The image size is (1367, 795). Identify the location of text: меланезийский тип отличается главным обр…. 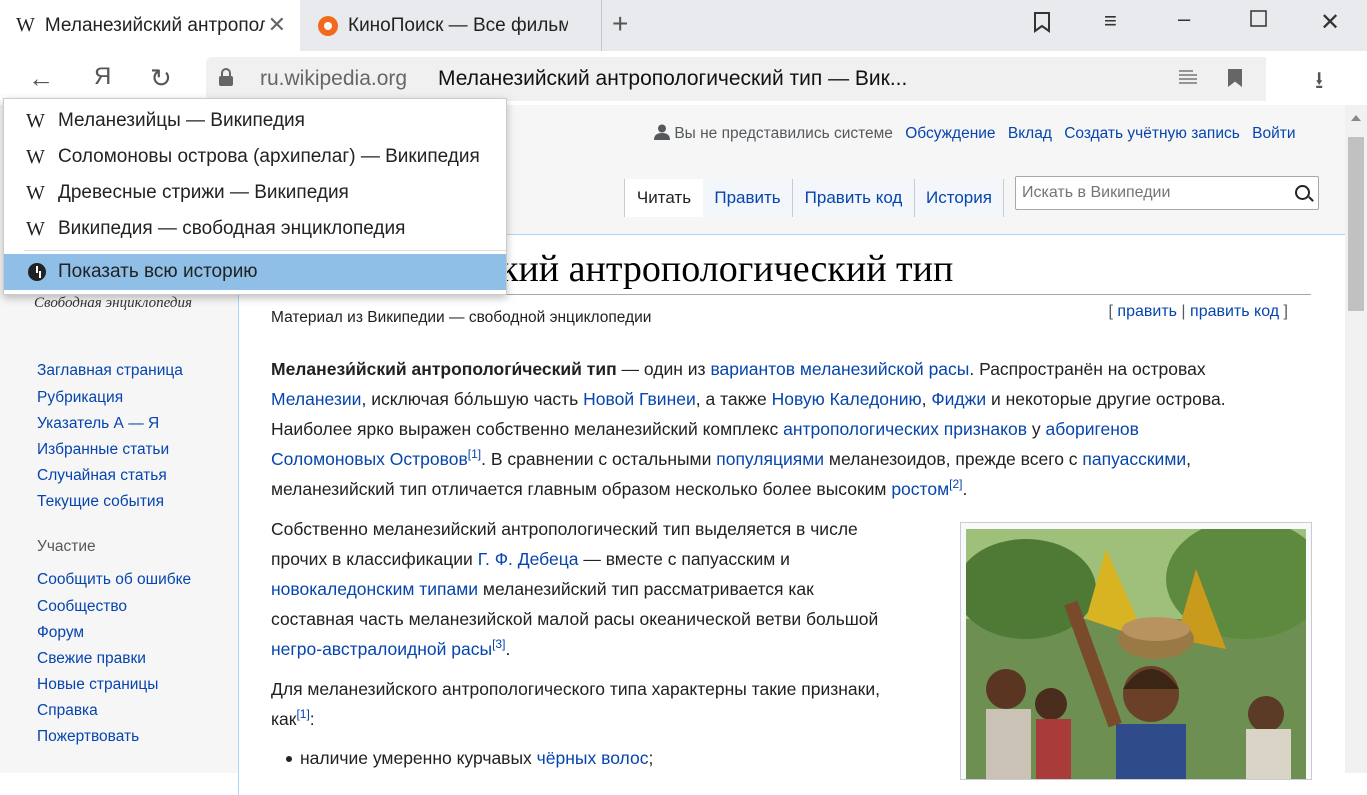
(581, 489).